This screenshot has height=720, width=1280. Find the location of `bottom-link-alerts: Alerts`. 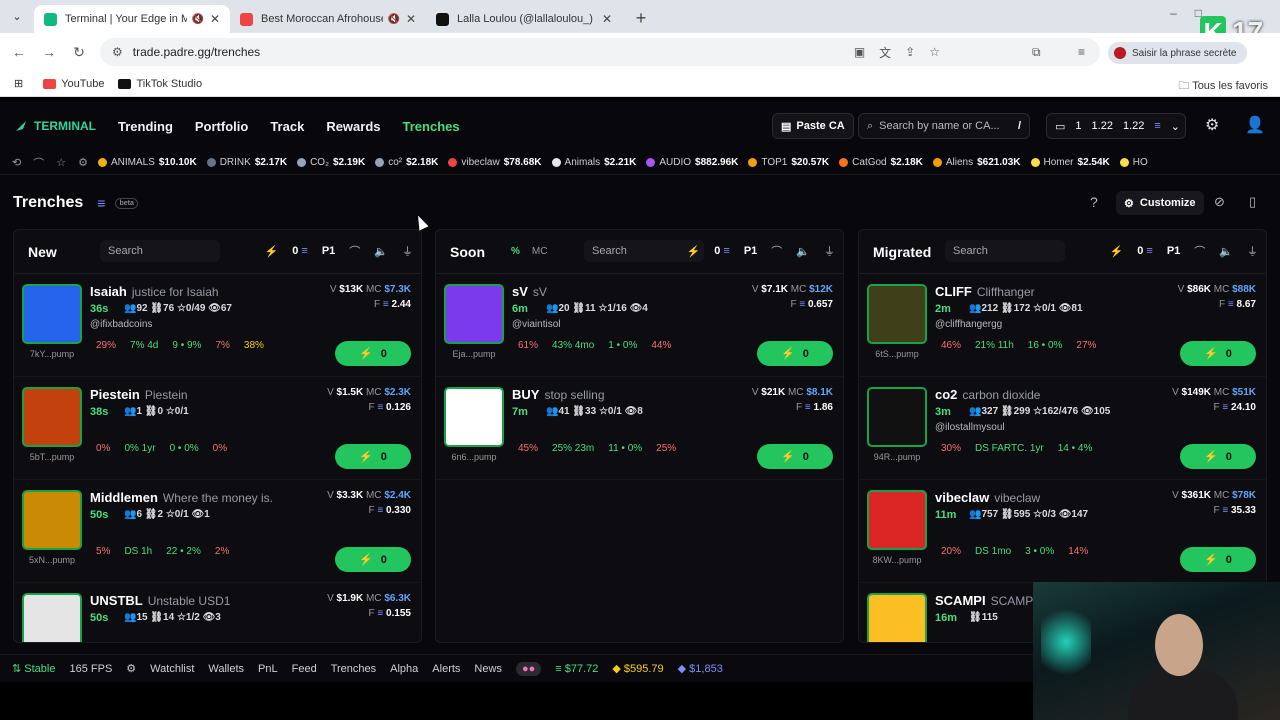

bottom-link-alerts: Alerts is located at coordinates (446, 669).